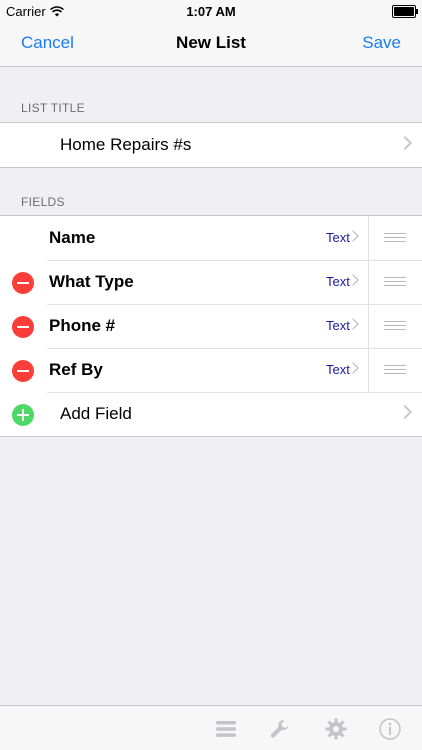 The image size is (422, 750). I want to click on list-icon, so click(226, 729).